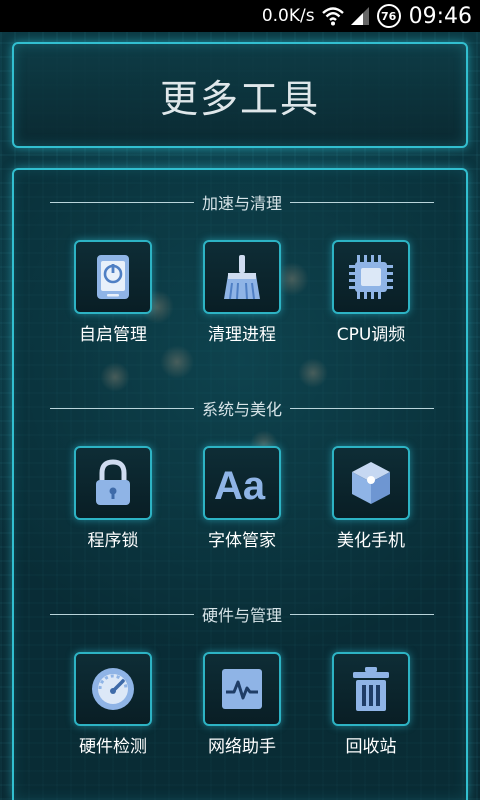 The image size is (480, 800). I want to click on svg-text: Aa, so click(240, 484).